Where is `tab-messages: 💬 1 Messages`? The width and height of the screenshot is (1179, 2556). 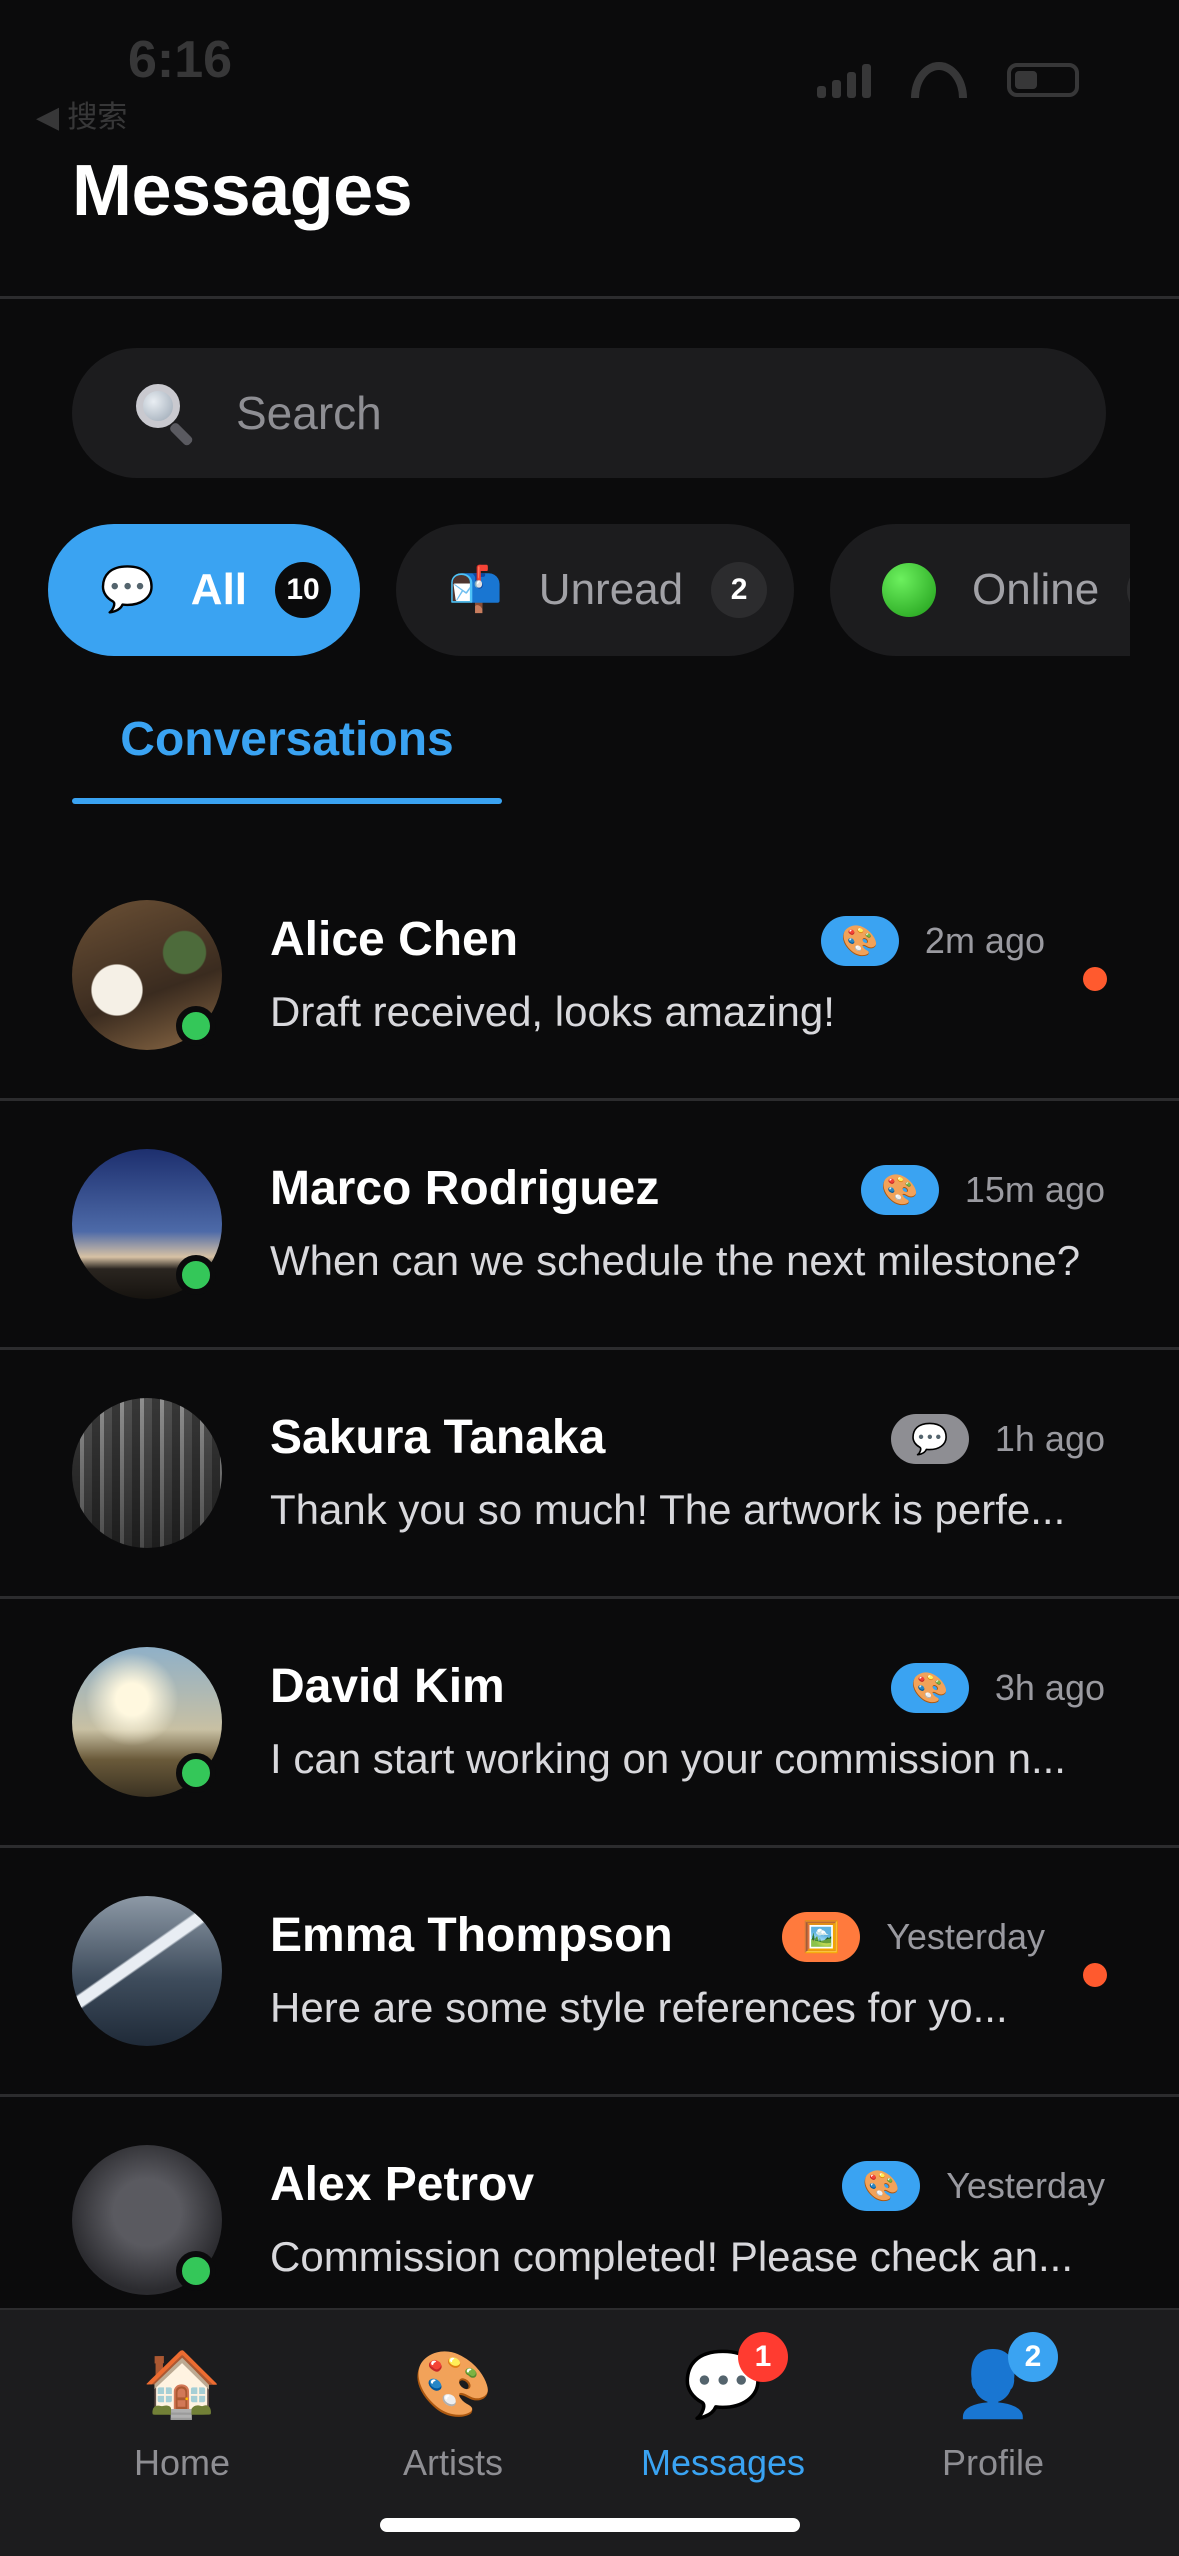
tab-messages: 💬 1 Messages is located at coordinates (723, 2408).